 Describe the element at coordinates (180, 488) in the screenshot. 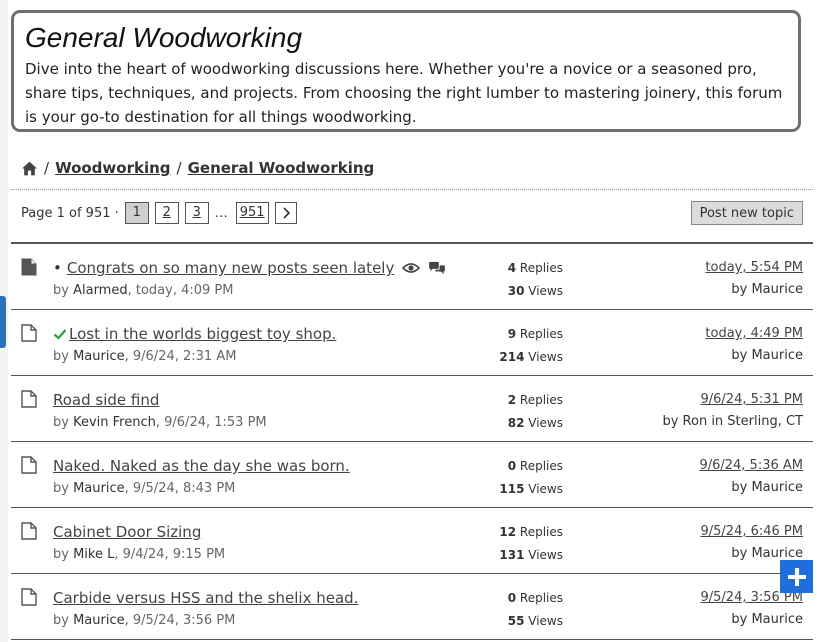

I see `topic-date: , 9/5/24, 8:43 PM` at that location.